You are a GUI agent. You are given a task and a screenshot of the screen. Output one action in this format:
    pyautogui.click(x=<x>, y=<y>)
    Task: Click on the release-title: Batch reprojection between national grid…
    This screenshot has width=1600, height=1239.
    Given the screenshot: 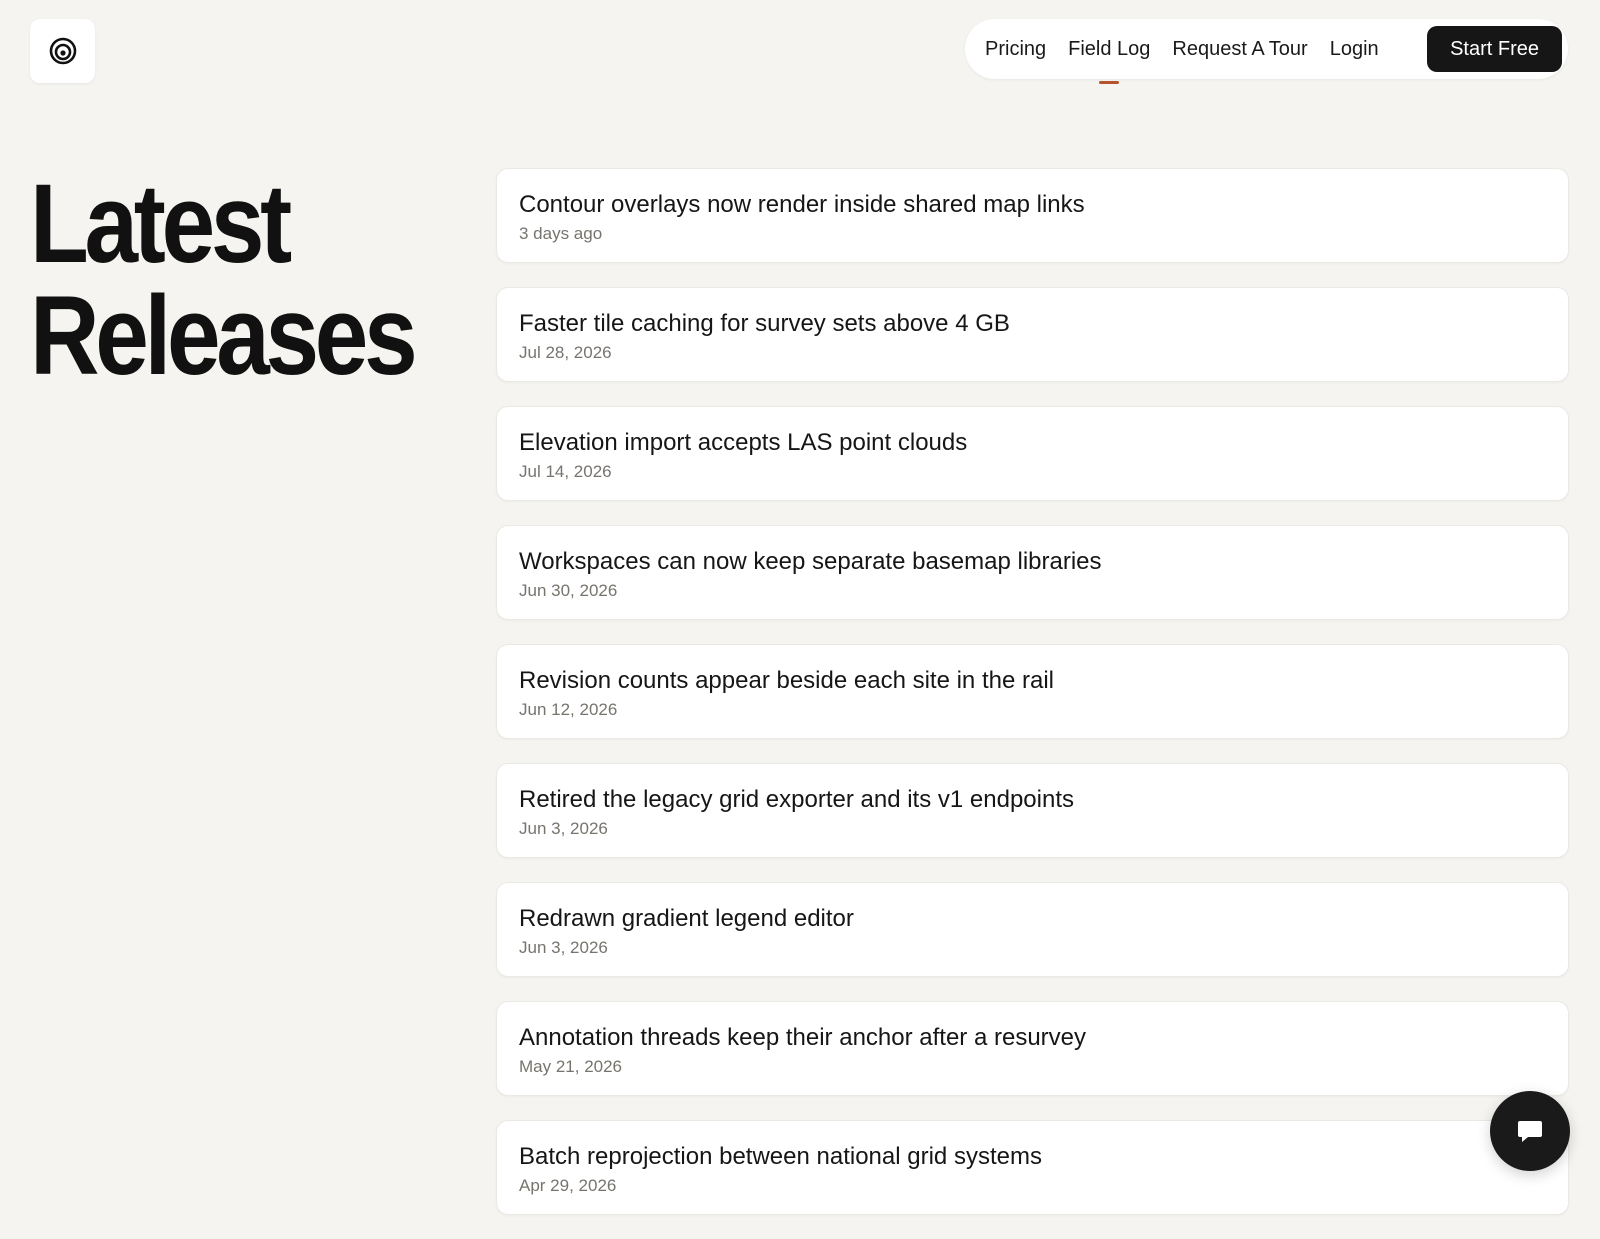 What is the action you would take?
    pyautogui.click(x=780, y=1156)
    